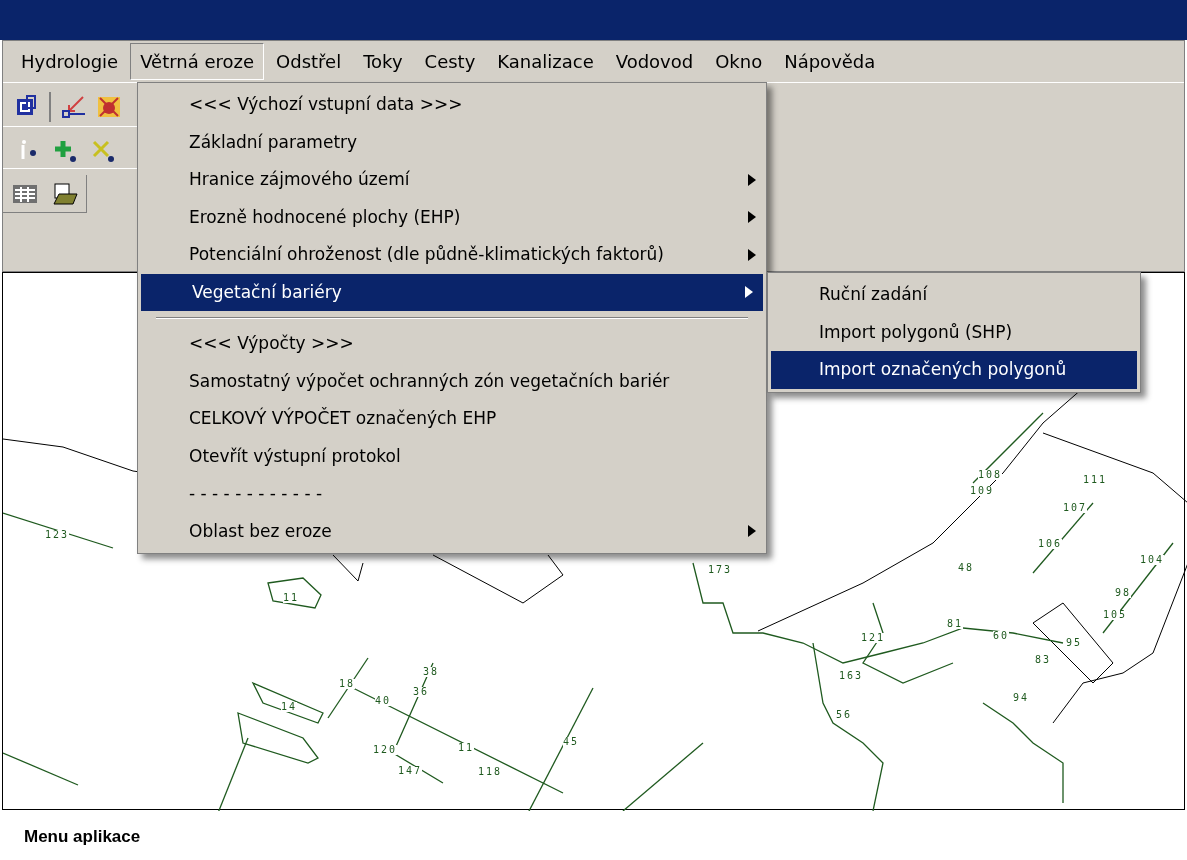 The height and width of the screenshot is (860, 1187). I want to click on map-label: 56, so click(844, 715).